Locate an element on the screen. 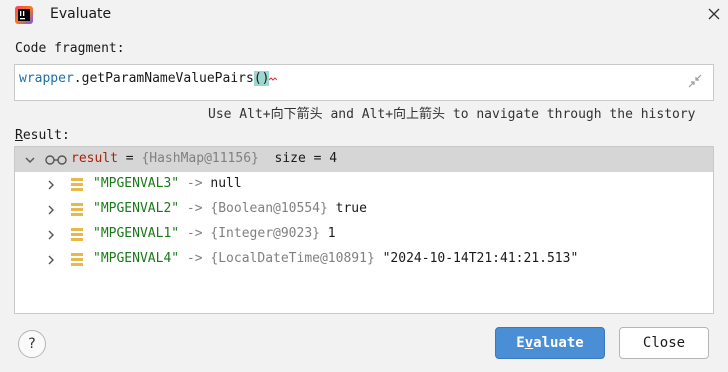  result-label: Result: is located at coordinates (42, 135).